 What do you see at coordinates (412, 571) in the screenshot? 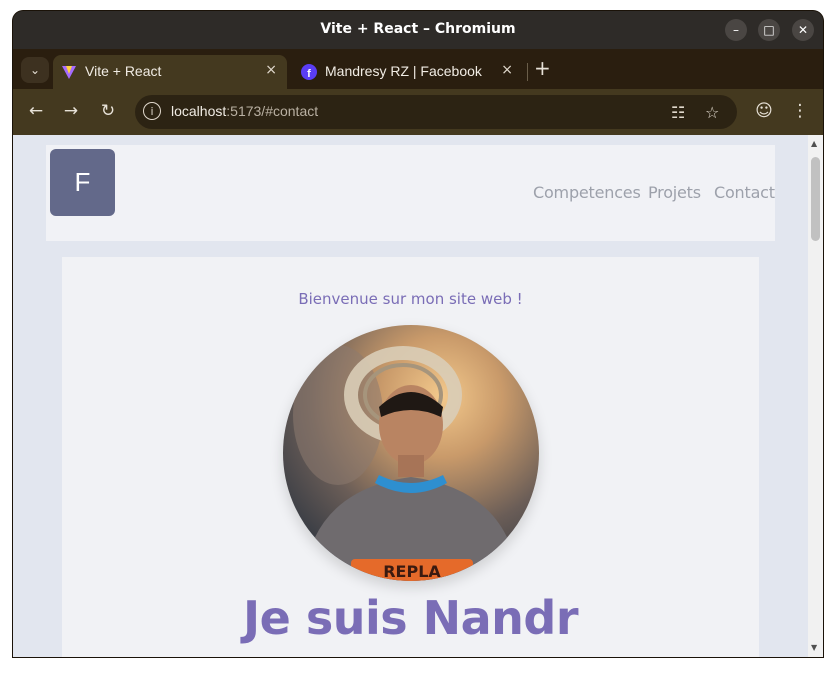
I see `svg-text: REPLA` at bounding box center [412, 571].